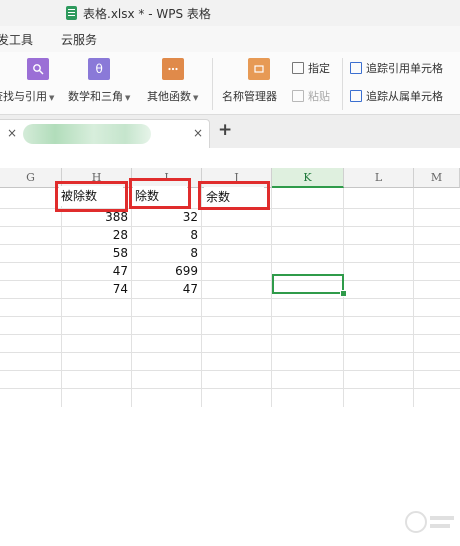 This screenshot has height=546, width=460. I want to click on trace-precedents-label: 追踪引用单元格, so click(404, 68).